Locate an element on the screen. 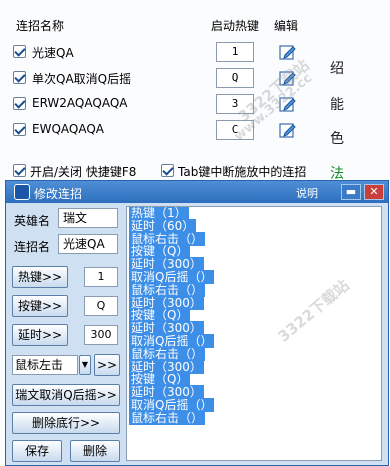  side-text: 能 is located at coordinates (337, 105).